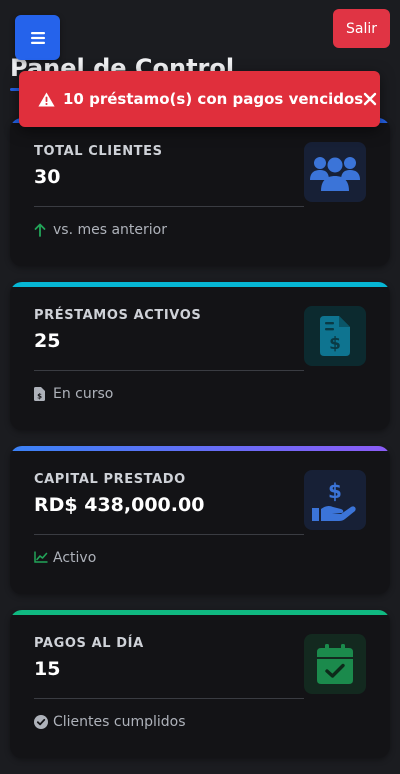 The width and height of the screenshot is (400, 774). Describe the element at coordinates (118, 315) in the screenshot. I see `card-label: PRÉSTAMOS ACTIVOS` at that location.